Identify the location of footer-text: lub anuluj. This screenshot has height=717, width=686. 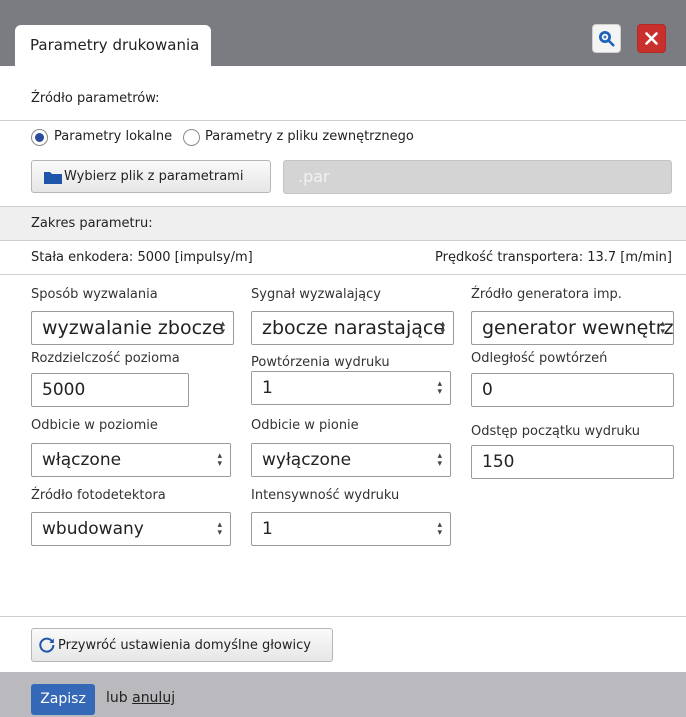
(140, 698).